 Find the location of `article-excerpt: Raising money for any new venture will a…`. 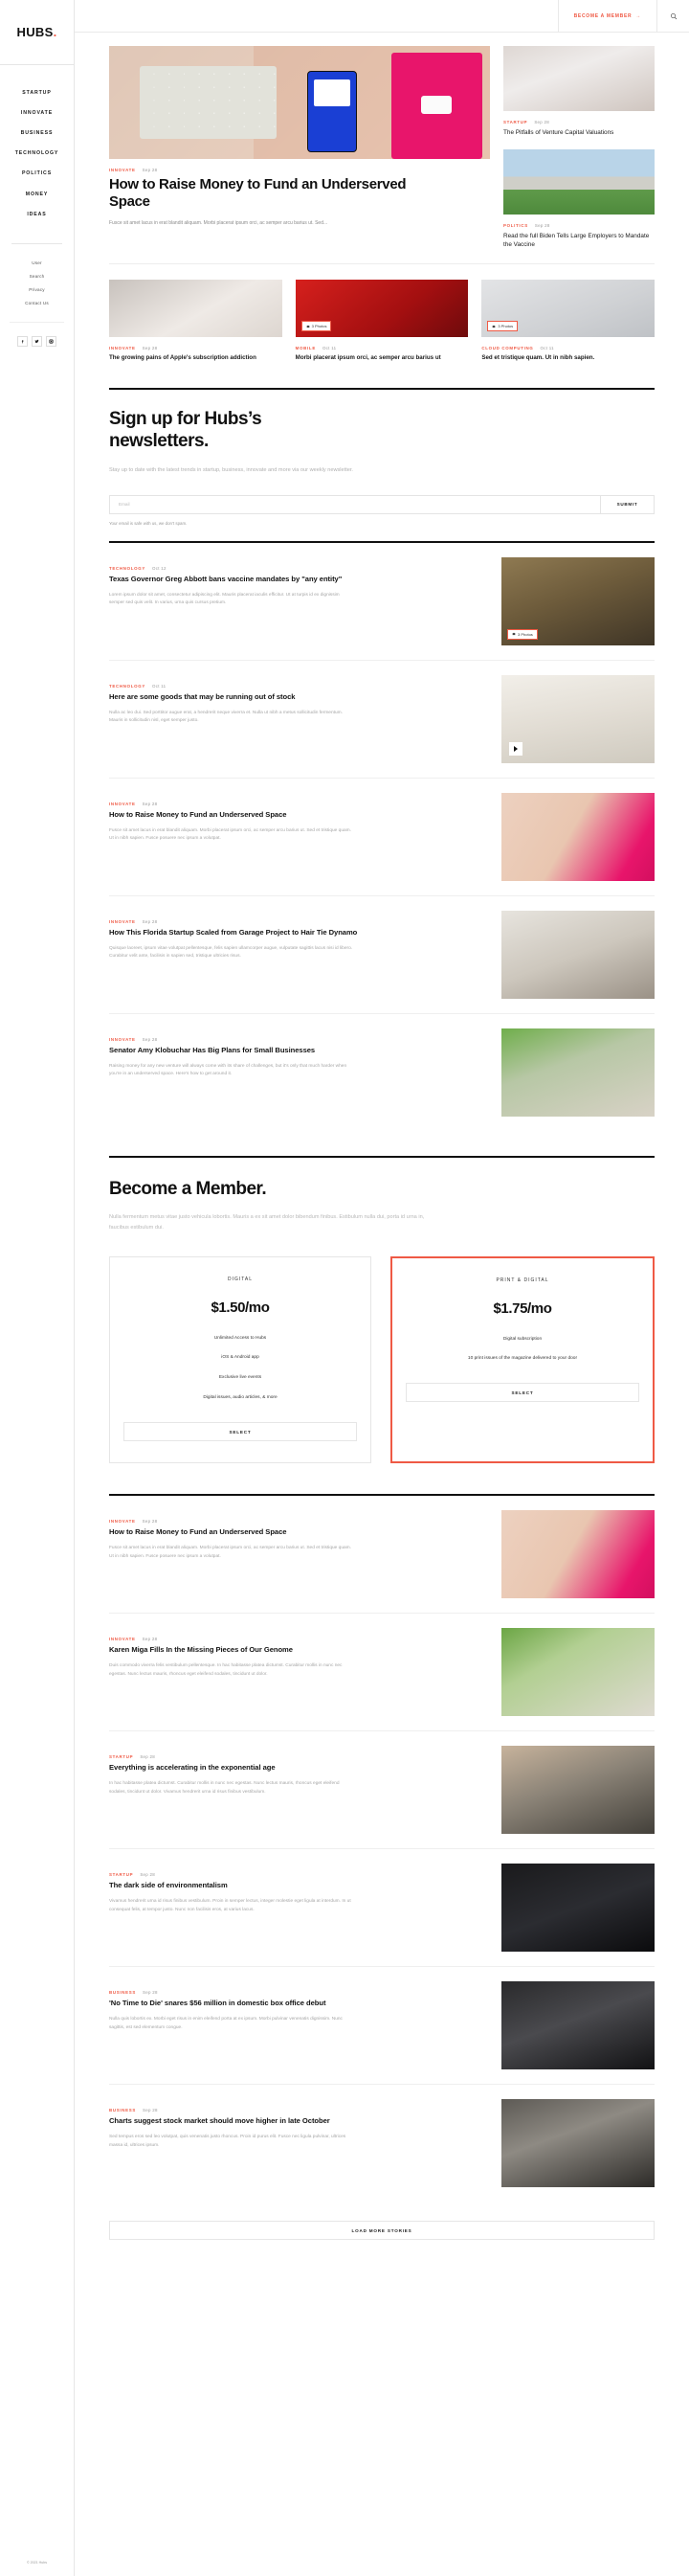

article-excerpt: Raising money for any new venture will a… is located at coordinates (228, 1070).